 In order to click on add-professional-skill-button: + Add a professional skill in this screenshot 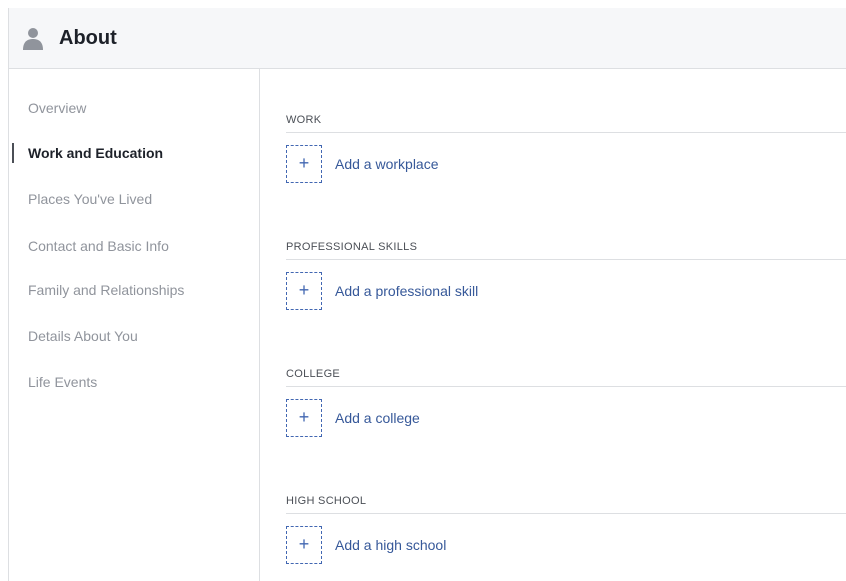, I will do `click(566, 292)`.